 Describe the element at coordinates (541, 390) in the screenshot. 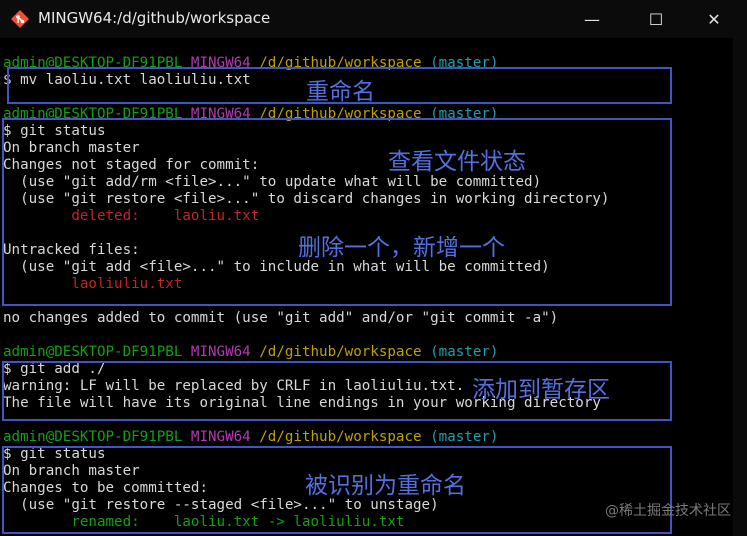

I see `annotation-label-add: 添加到暂存区` at that location.